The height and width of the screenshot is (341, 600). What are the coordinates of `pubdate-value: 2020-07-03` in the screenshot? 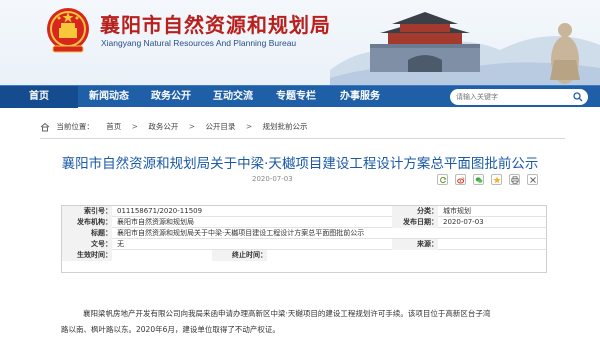 It's located at (463, 222).